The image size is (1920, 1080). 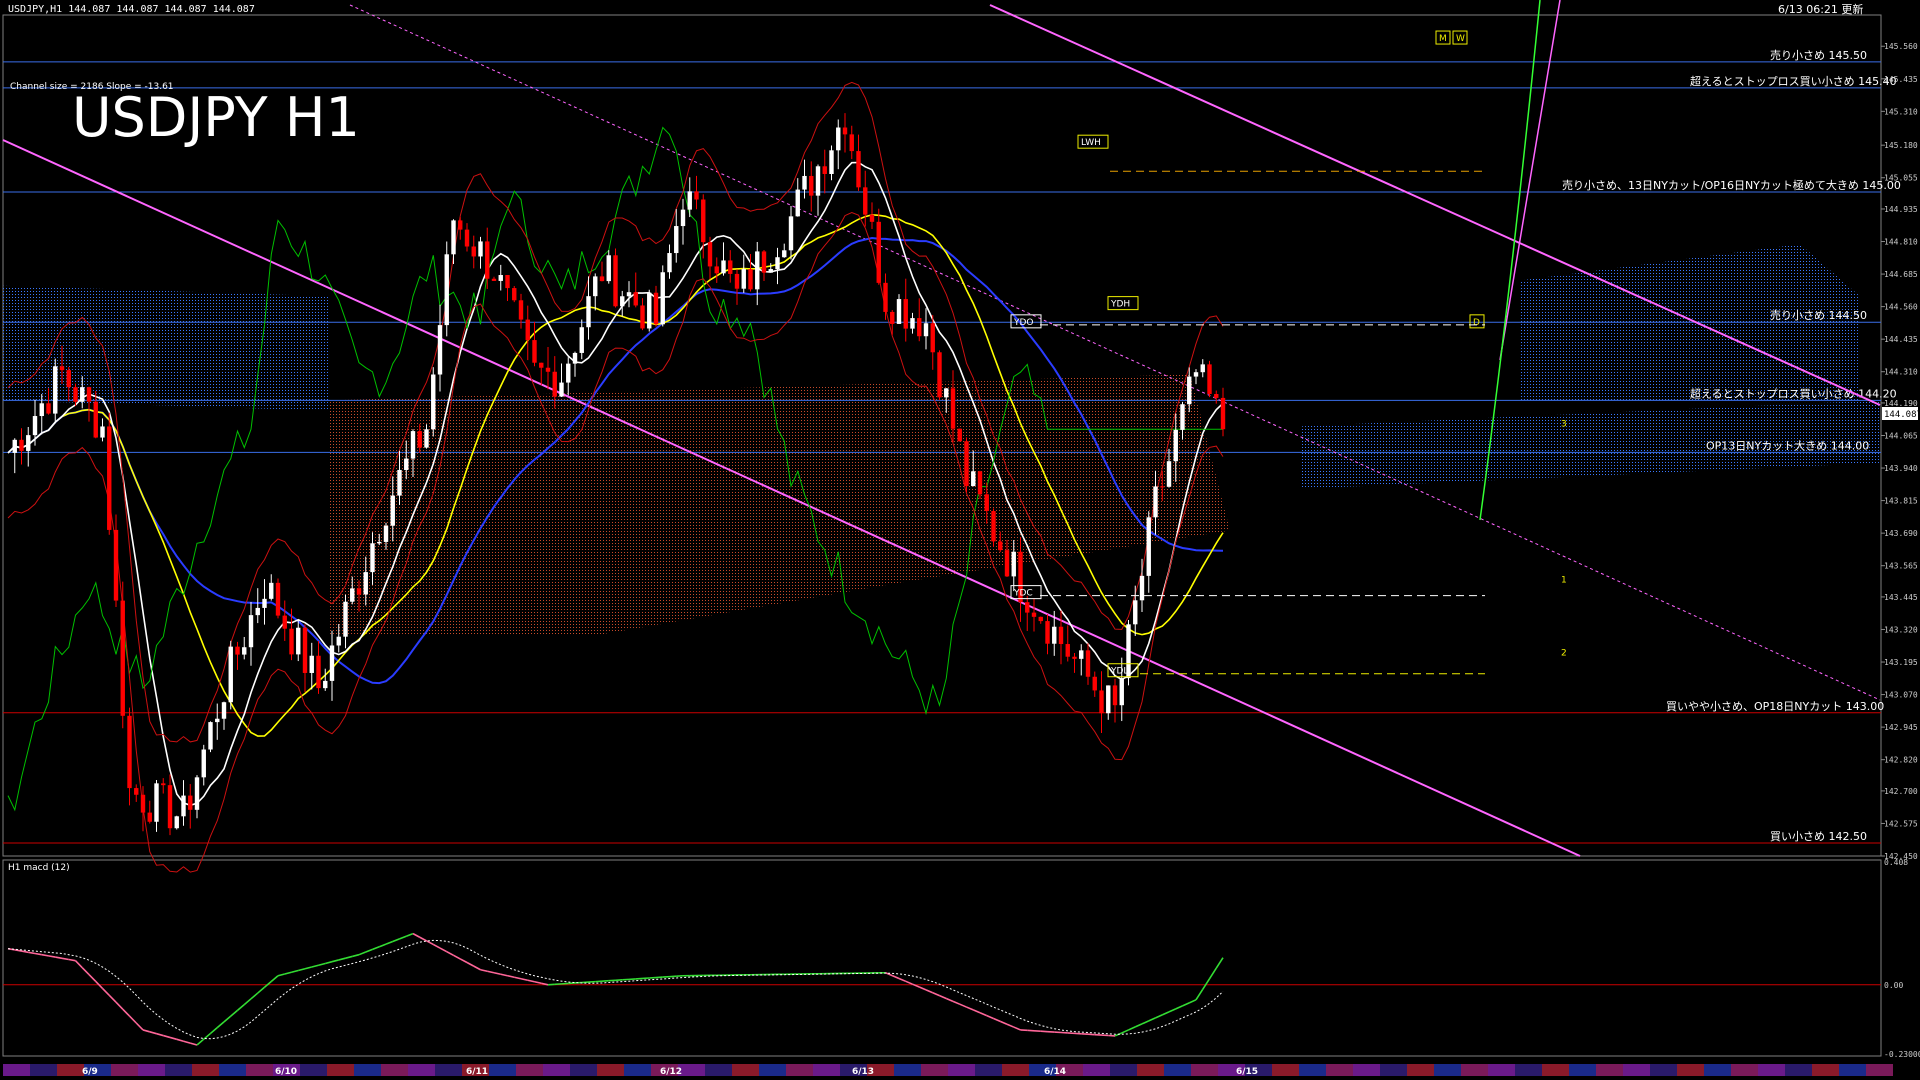 What do you see at coordinates (1119, 672) in the screenshot?
I see `marker-label: YDL` at bounding box center [1119, 672].